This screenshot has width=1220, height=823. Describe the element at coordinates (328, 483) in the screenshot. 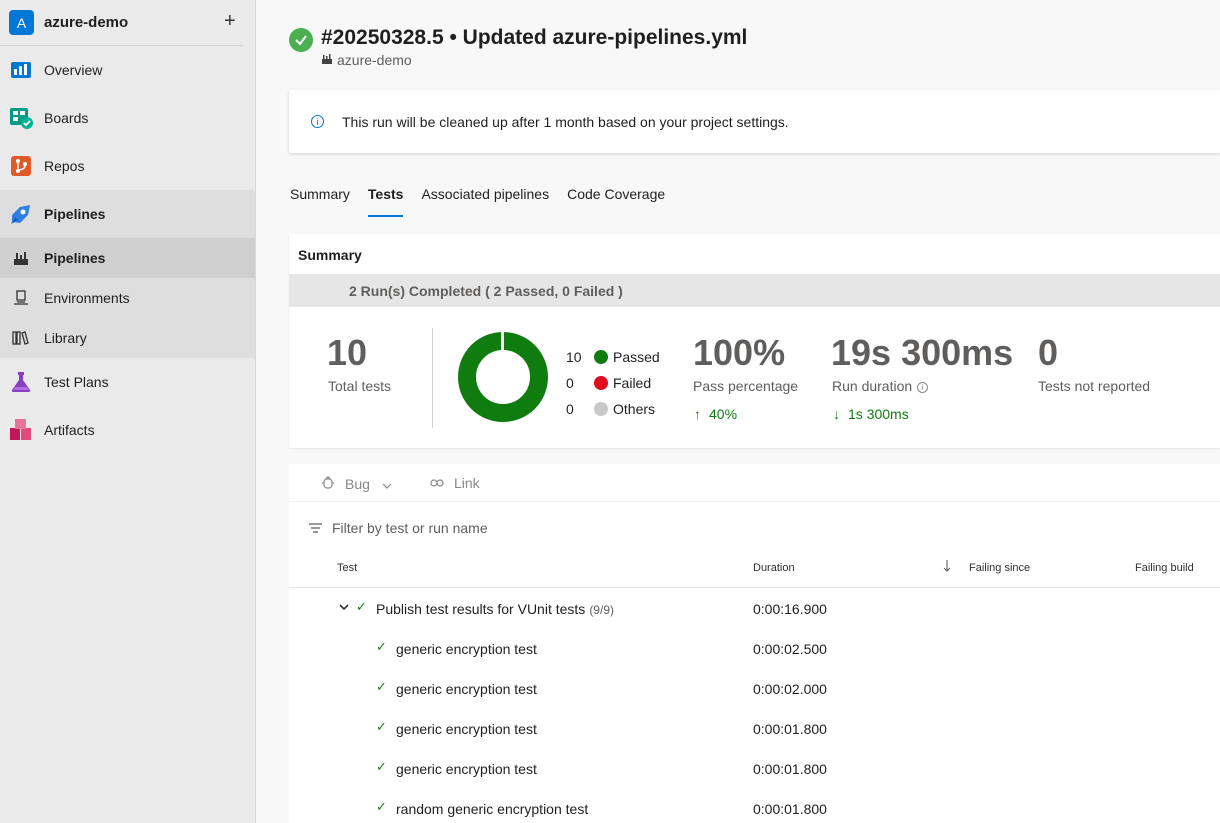

I see `bug-icon` at that location.